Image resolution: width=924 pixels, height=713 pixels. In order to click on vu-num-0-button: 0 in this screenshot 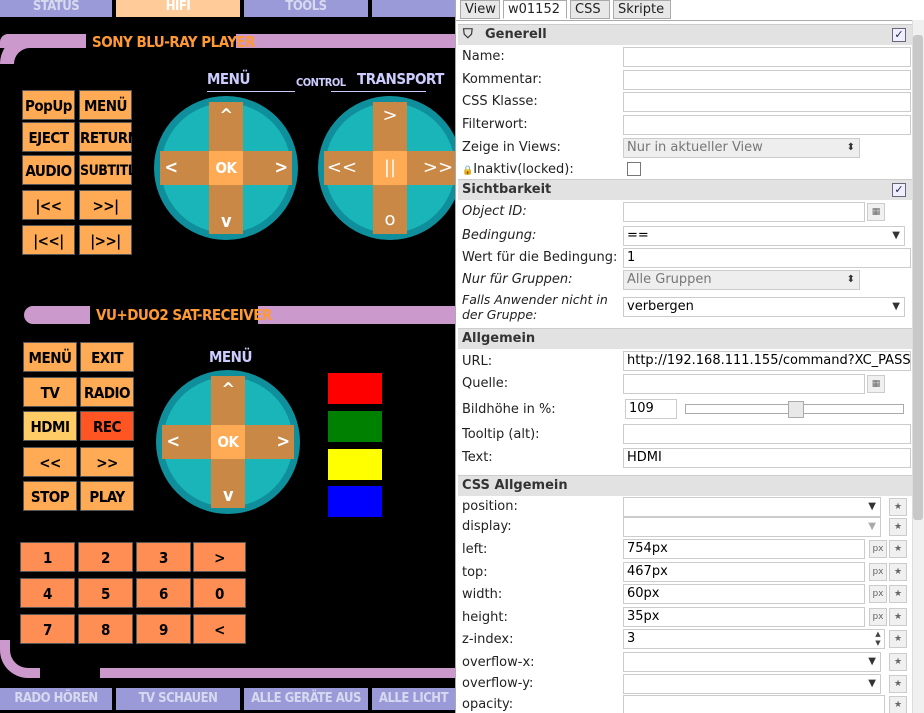, I will do `click(219, 593)`.